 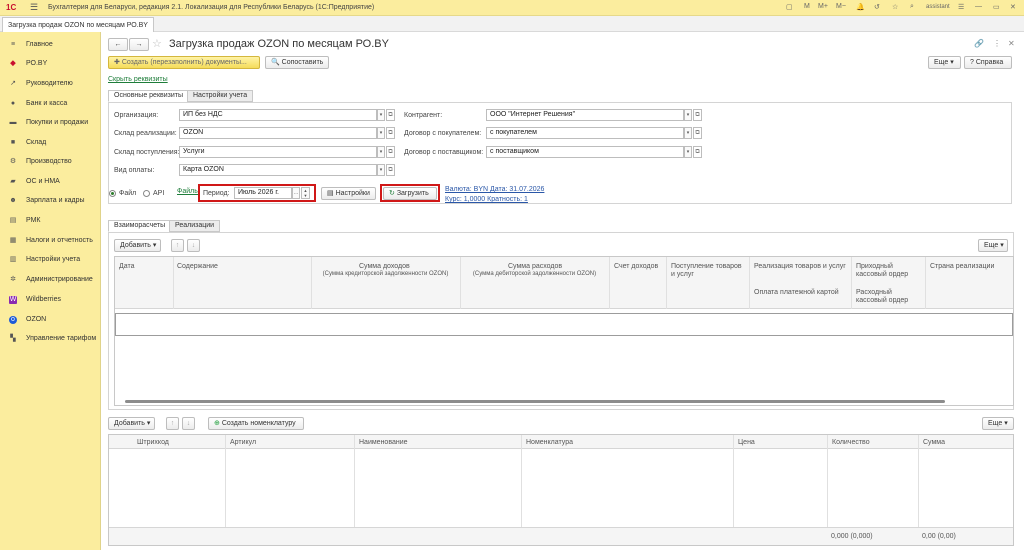 I want to click on sidebar-item-tariff: ▚ Управление тарифом, so click(x=50, y=339).